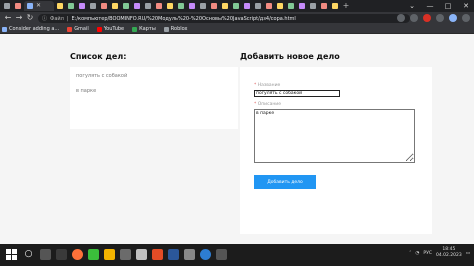  I want to click on language-indicator: РУС, so click(427, 253).